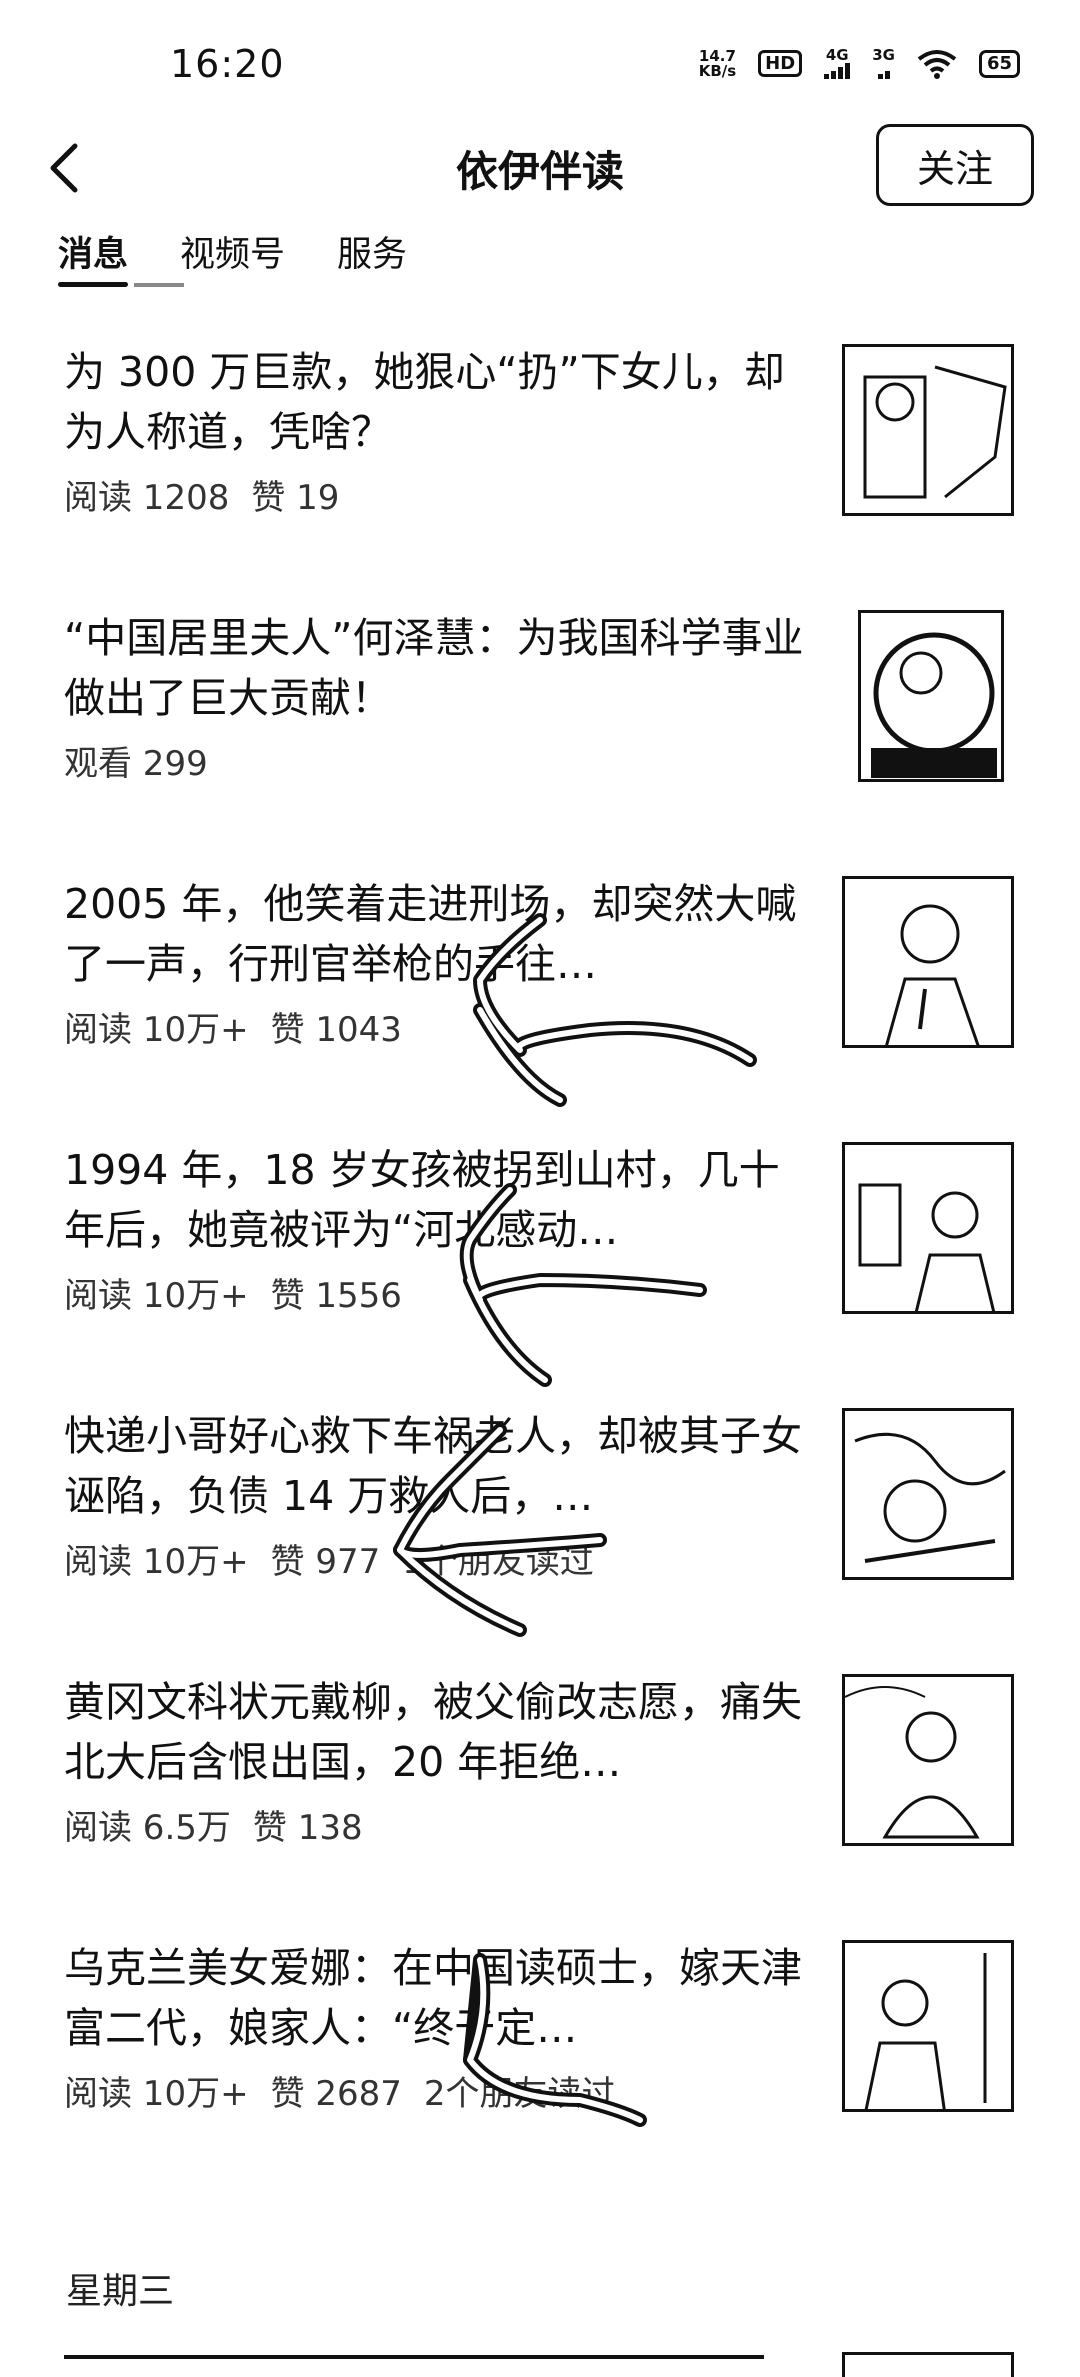  I want to click on status-icons: 14.7 KB/s HD 4G 3G 65, so click(859, 63).